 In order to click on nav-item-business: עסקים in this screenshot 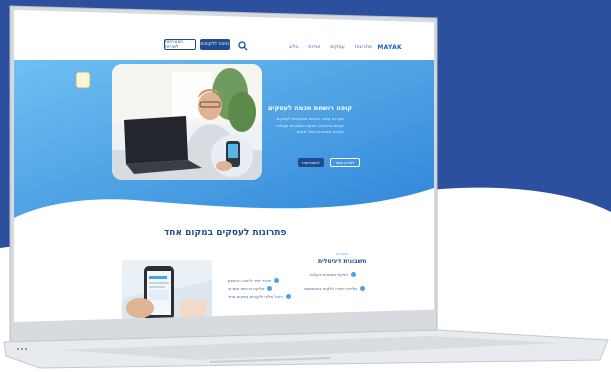, I will do `click(337, 47)`.